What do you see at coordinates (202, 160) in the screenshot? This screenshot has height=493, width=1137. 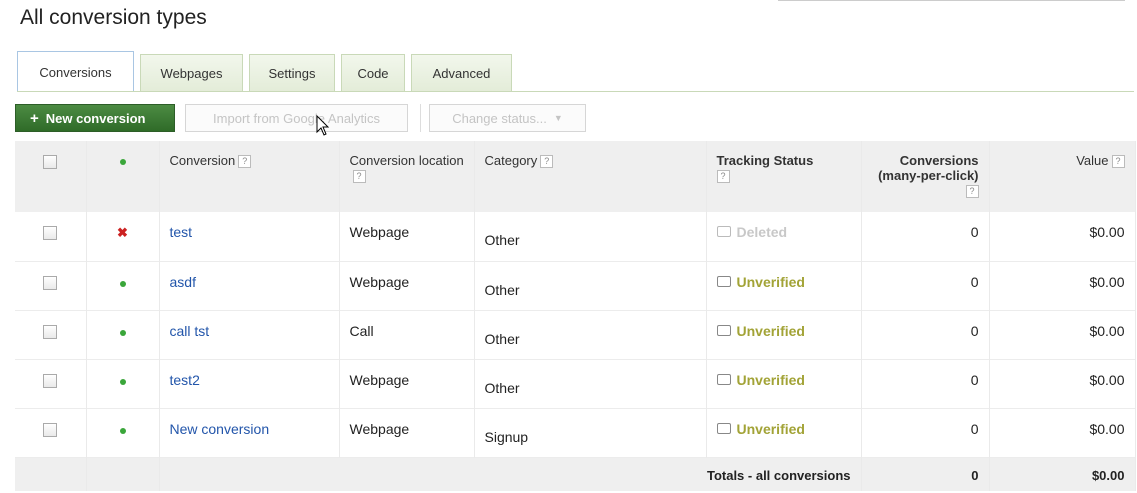 I see `conversion-header-label: Conversion` at bounding box center [202, 160].